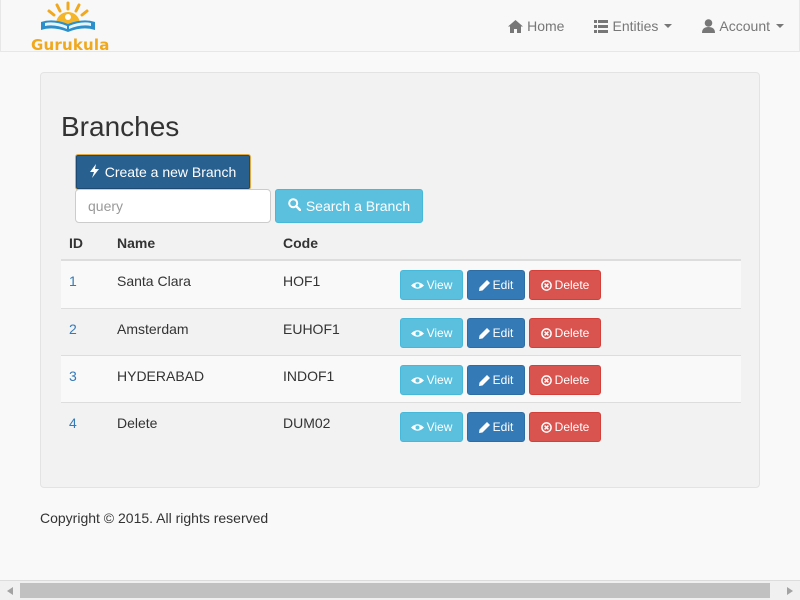 This screenshot has height=600, width=800. What do you see at coordinates (358, 206) in the screenshot?
I see `search-branch-label: Search a Branch` at bounding box center [358, 206].